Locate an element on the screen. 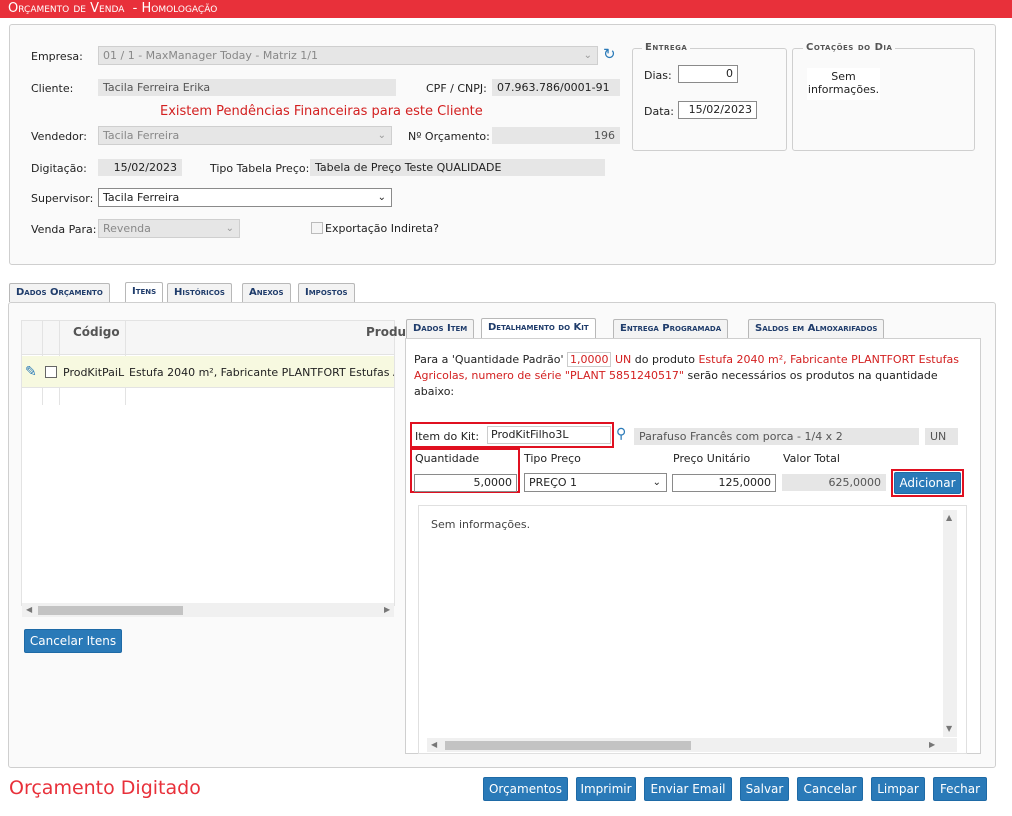  kit-intro-suffix2: abaixo: is located at coordinates (434, 391).